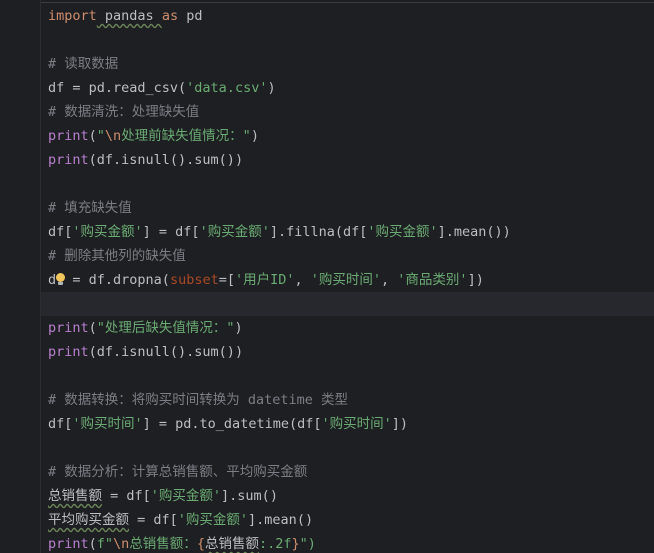 This screenshot has height=553, width=654. What do you see at coordinates (227, 88) in the screenshot?
I see `string-literal: 'data.csv'` at bounding box center [227, 88].